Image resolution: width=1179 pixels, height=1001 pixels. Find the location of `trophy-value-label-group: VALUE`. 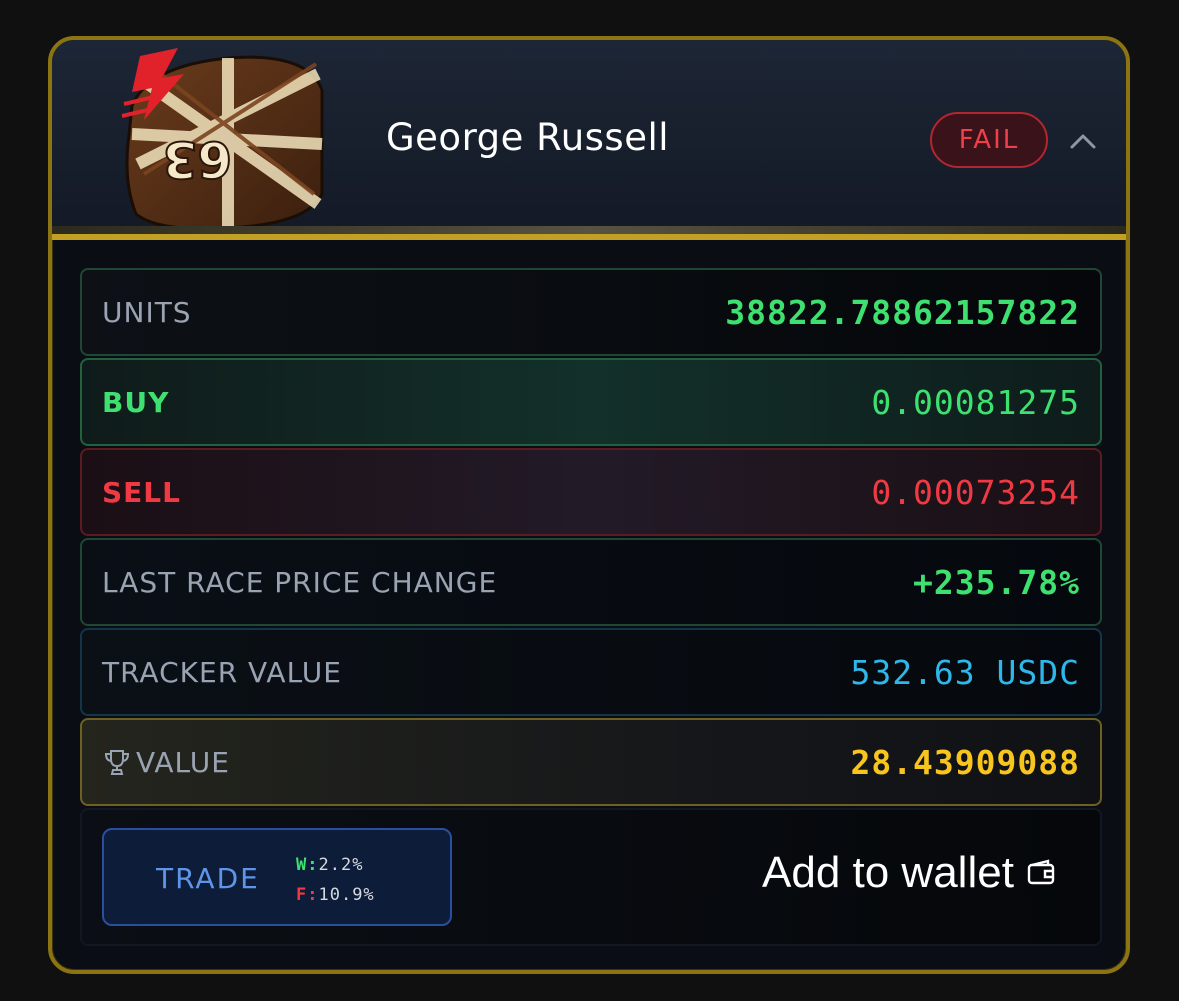

trophy-value-label-group: VALUE is located at coordinates (166, 762).